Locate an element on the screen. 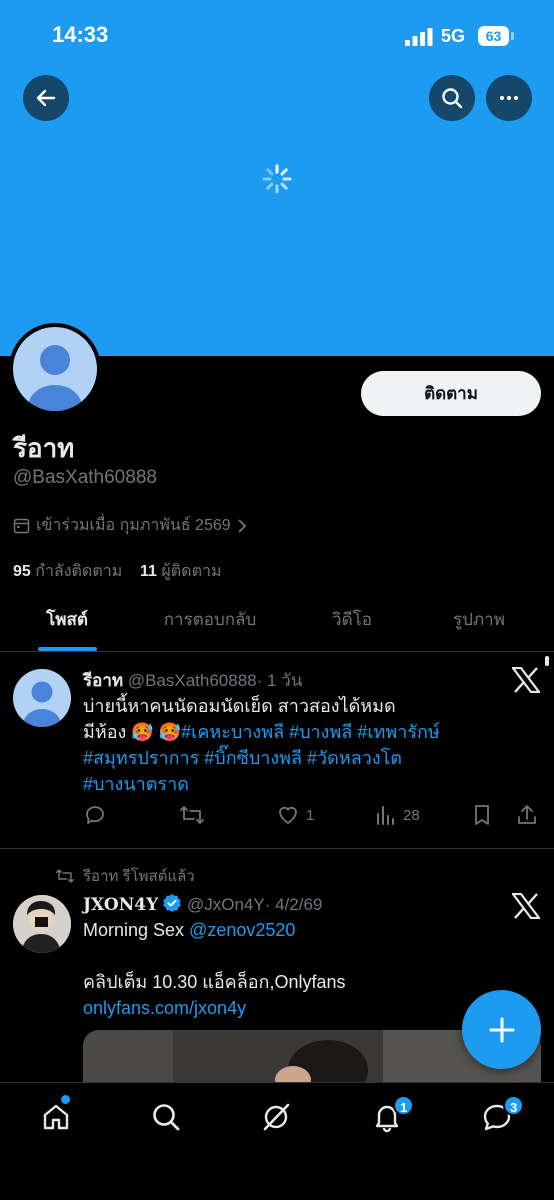 The image size is (554, 1200). arrow-left-icon is located at coordinates (46, 98).